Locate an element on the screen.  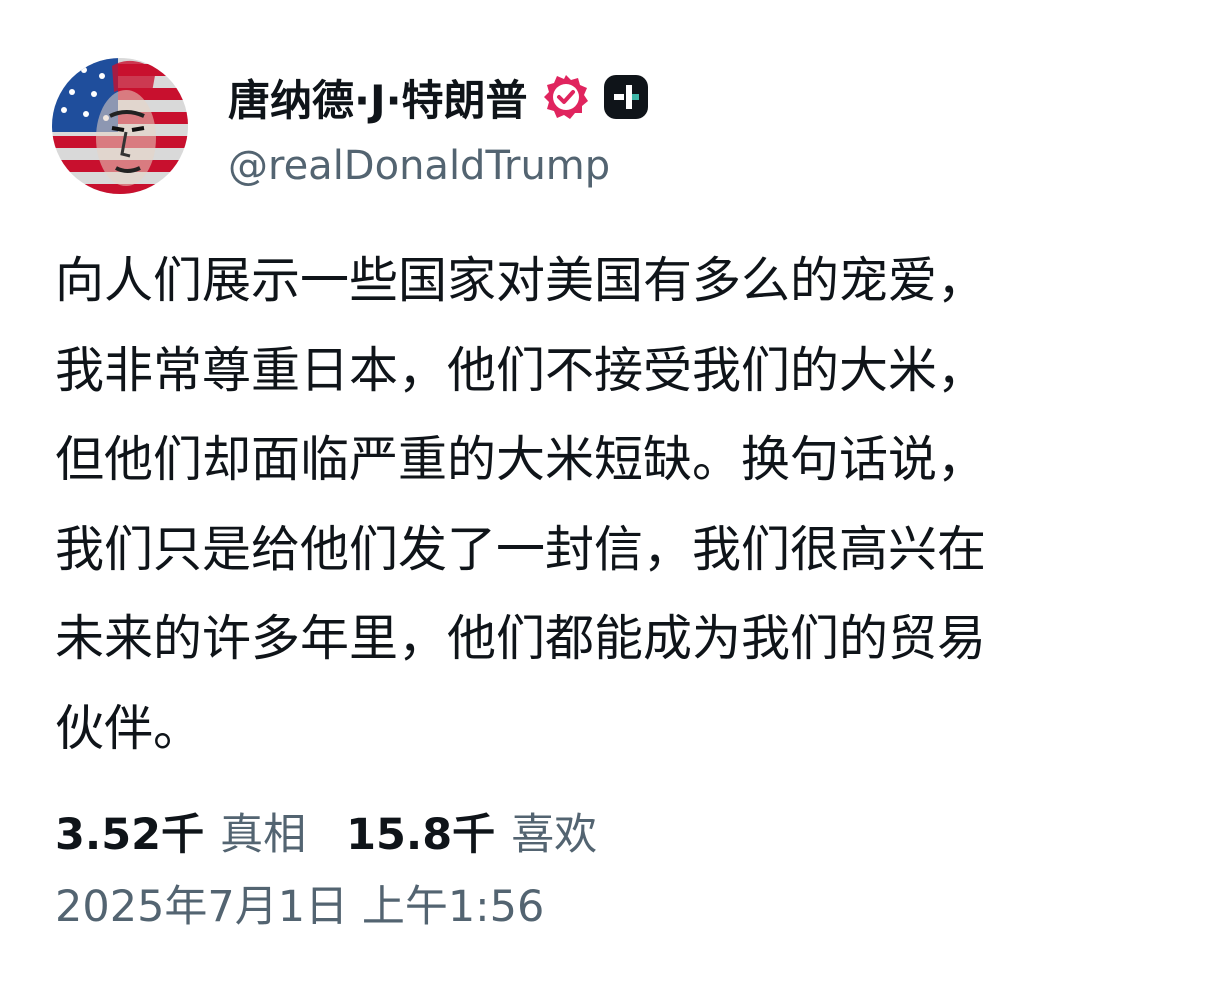
avatar is located at coordinates (120, 126).